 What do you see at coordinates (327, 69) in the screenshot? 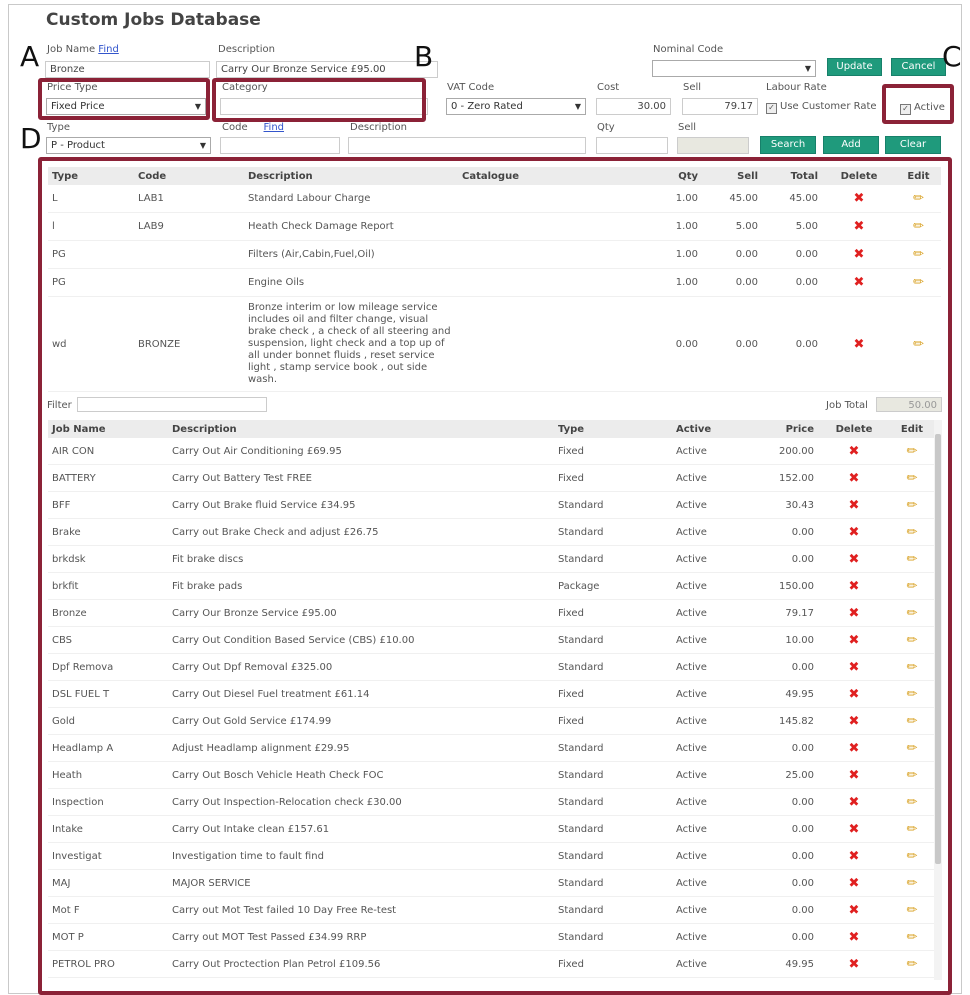
I see `description-input: Carry Our Bronze Service £95.00` at bounding box center [327, 69].